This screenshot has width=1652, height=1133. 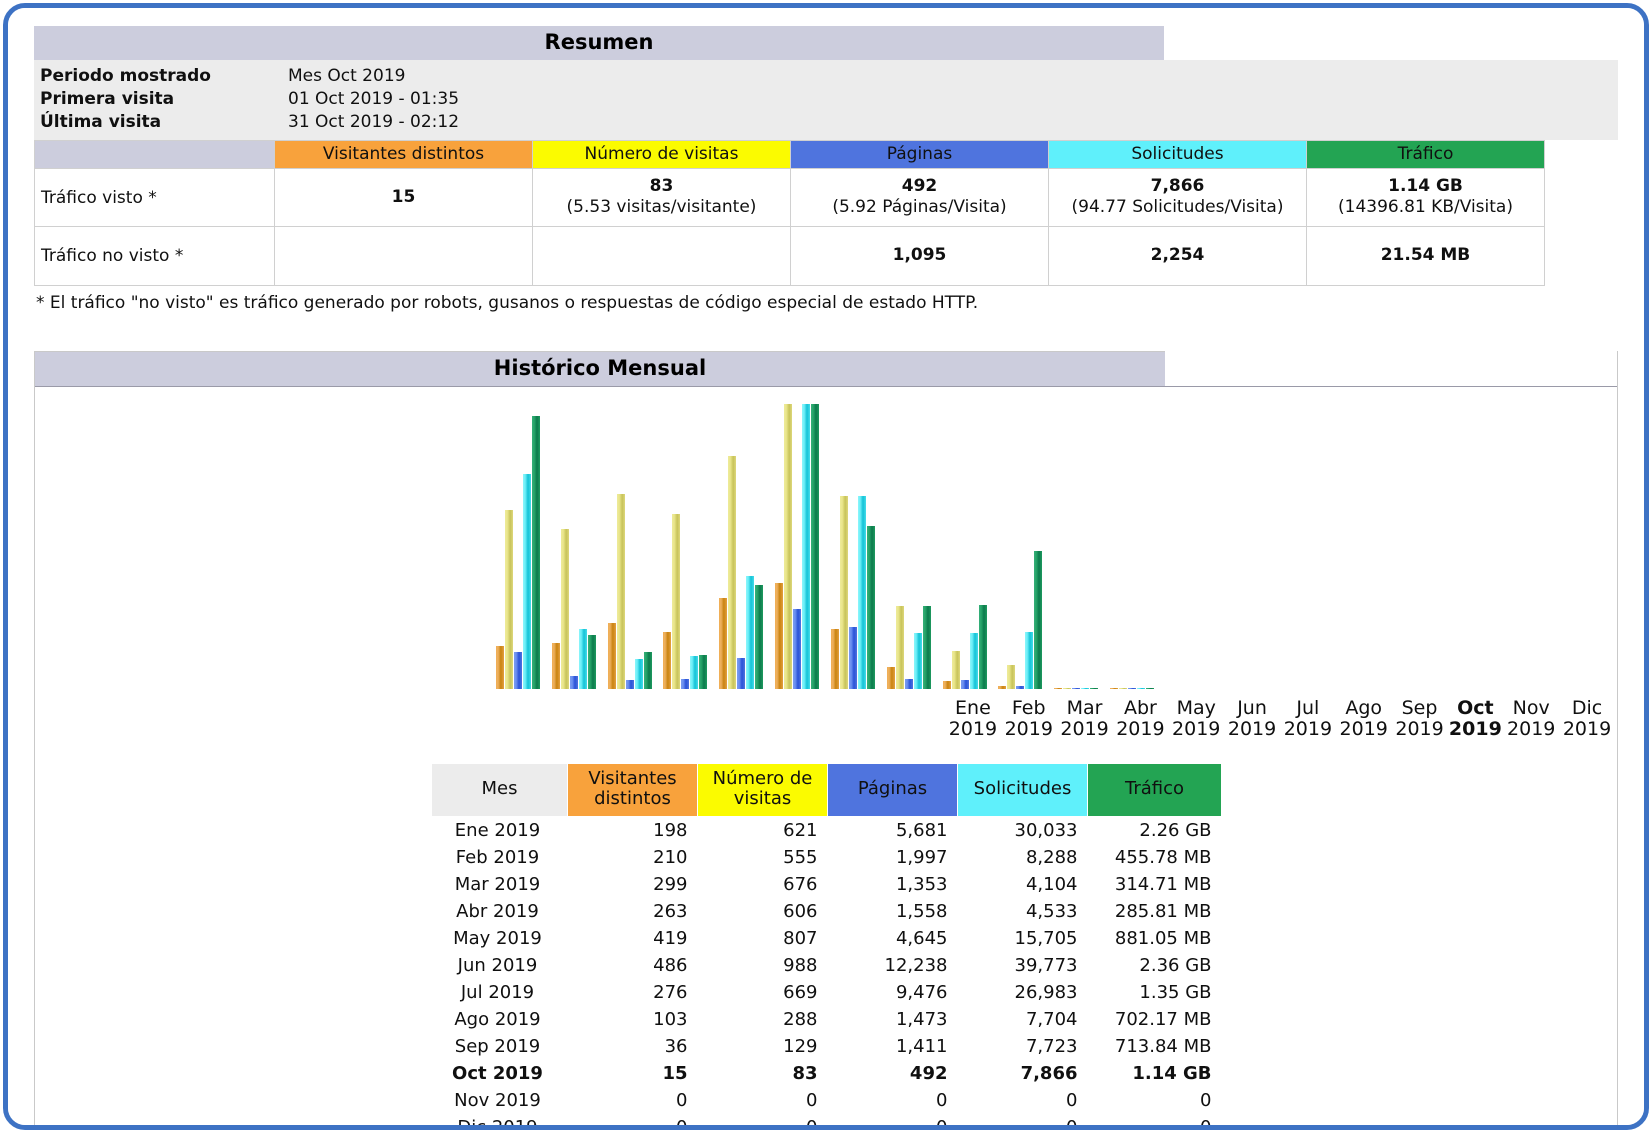 I want to click on meta-row-ultima-visita: Última visita 31 Oct 2019 - 02:12, so click(x=249, y=122).